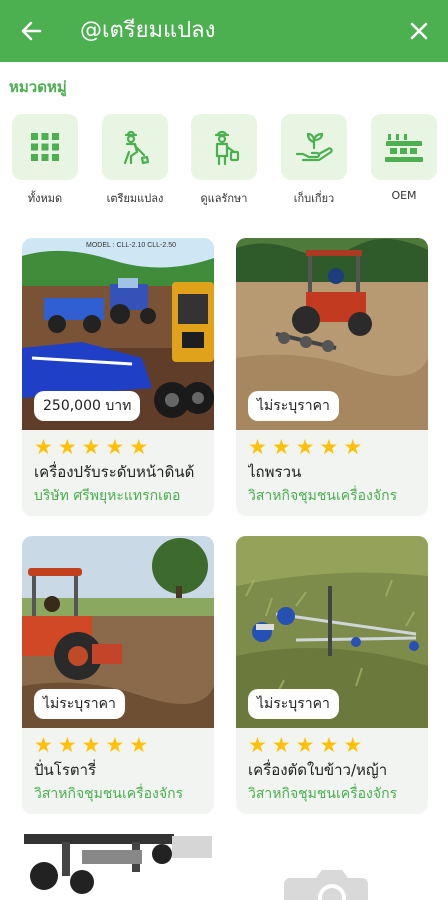  Describe the element at coordinates (224, 31) in the screenshot. I see `app-bar: @เตรียมแปลง` at that location.